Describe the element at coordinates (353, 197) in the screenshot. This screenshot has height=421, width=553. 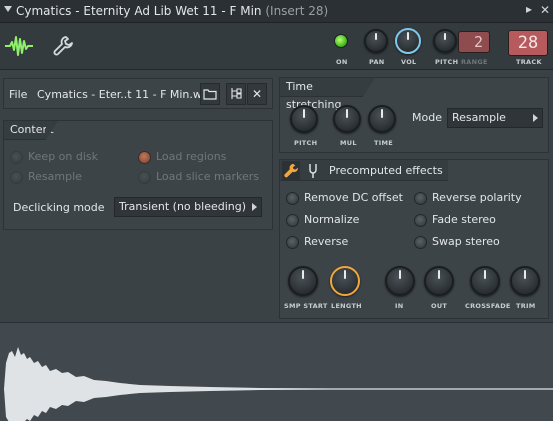
I see `remove-dc-offset-label: Remove DC offset` at that location.